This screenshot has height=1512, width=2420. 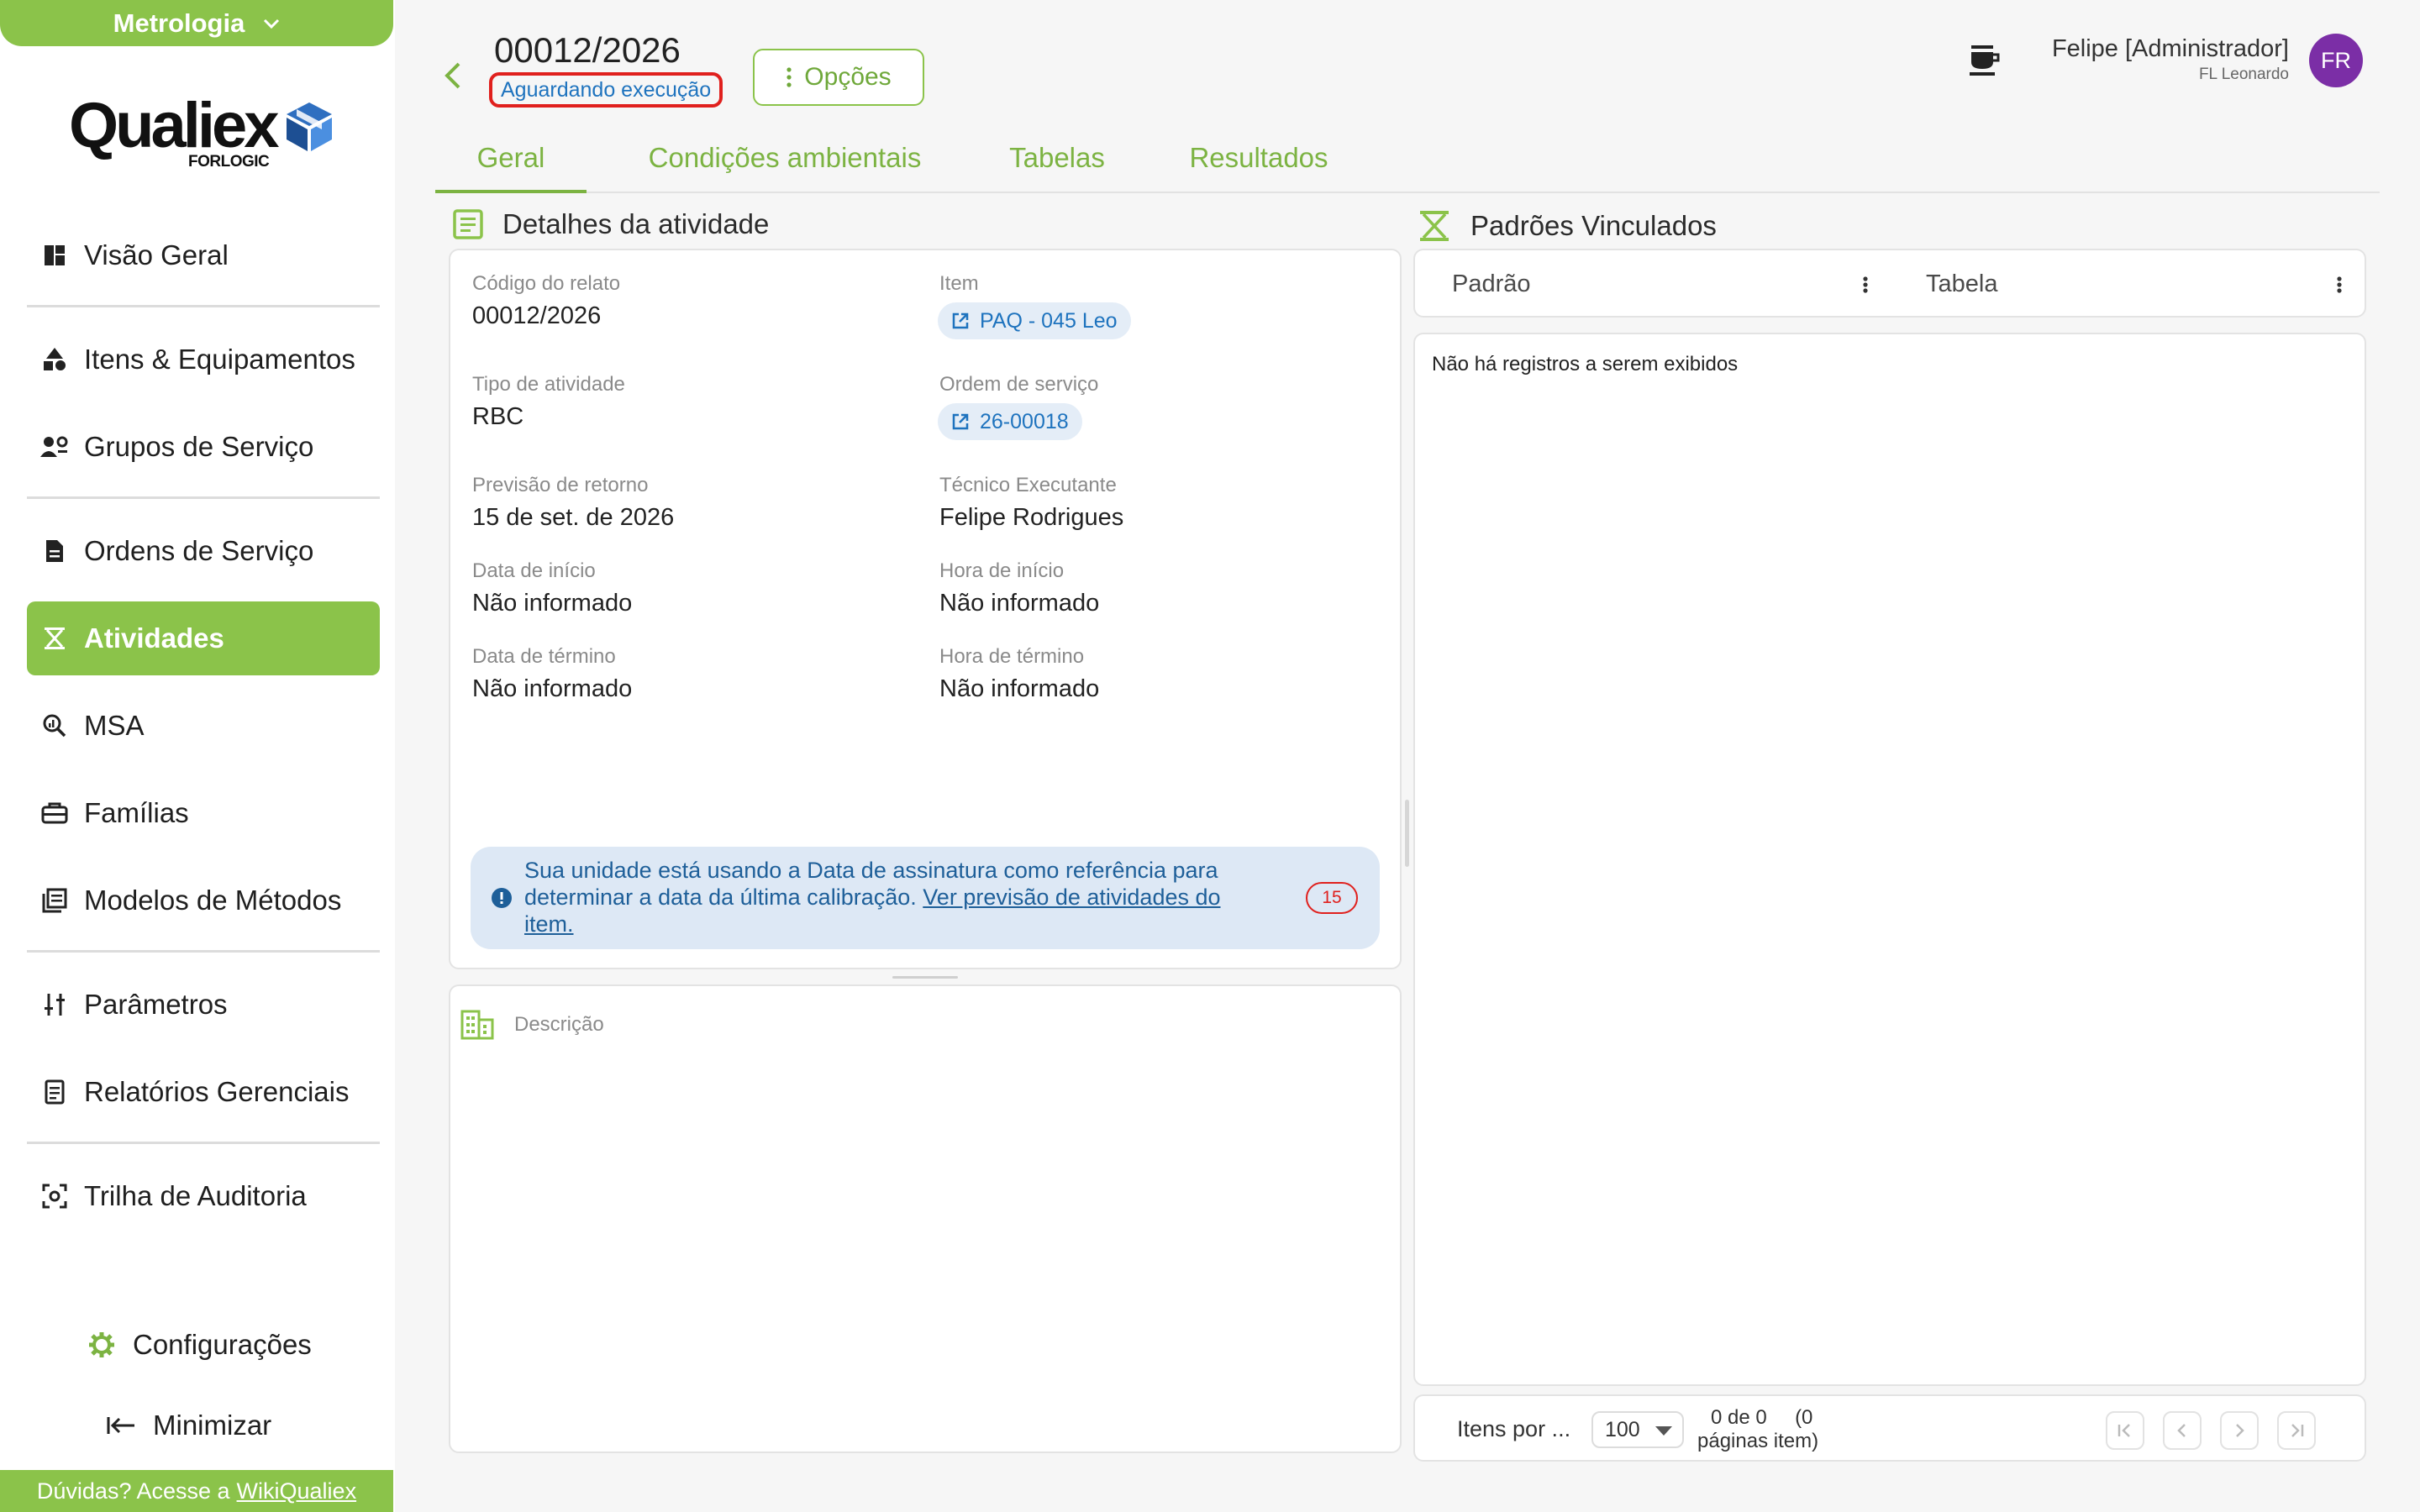 I want to click on module-label: Metrologia, so click(x=179, y=23).